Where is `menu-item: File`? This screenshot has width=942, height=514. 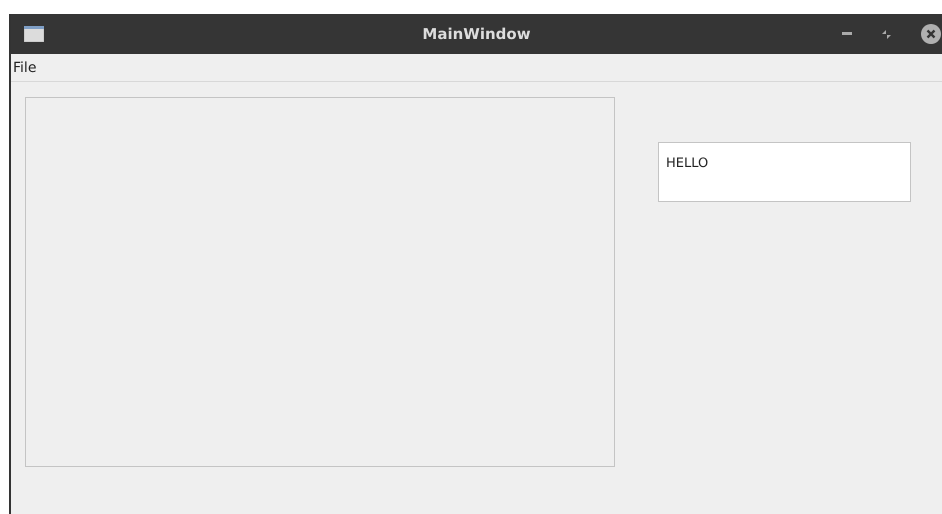 menu-item: File is located at coordinates (24, 68).